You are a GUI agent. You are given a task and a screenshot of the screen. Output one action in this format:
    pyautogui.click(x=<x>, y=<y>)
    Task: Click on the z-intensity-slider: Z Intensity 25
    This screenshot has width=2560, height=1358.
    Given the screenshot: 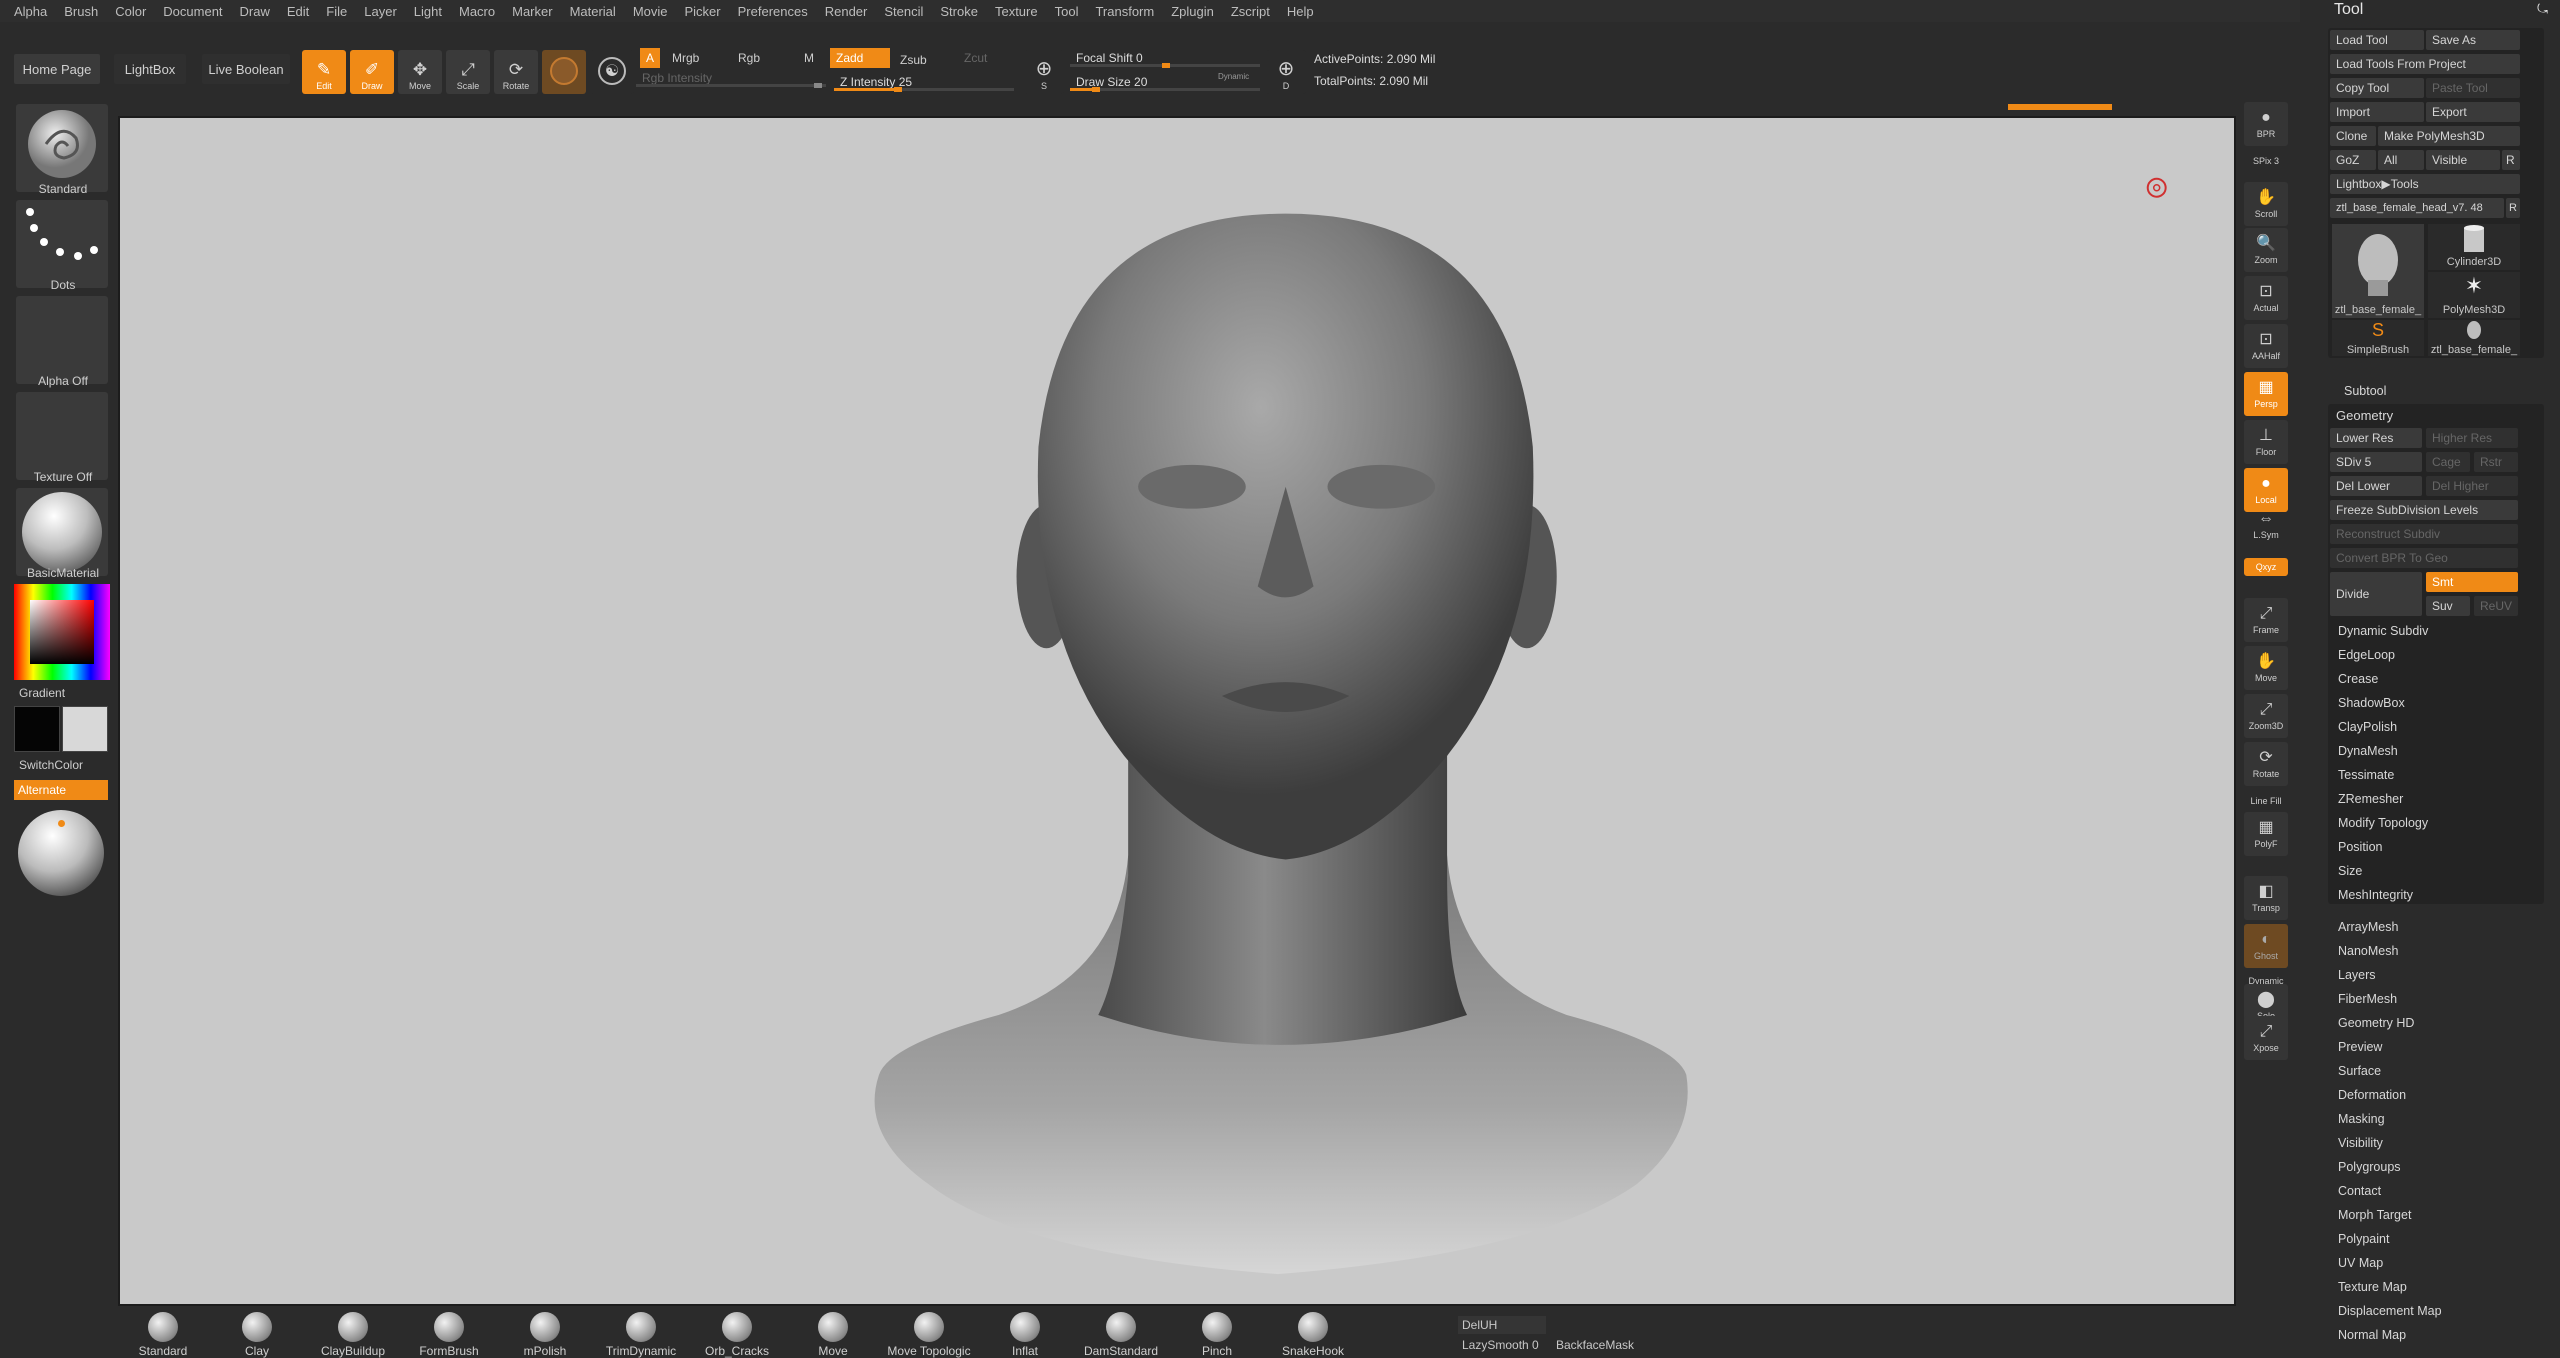 What is the action you would take?
    pyautogui.click(x=924, y=82)
    